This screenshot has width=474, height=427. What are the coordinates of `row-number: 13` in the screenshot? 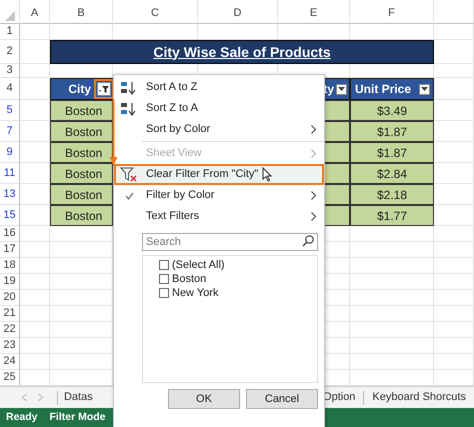 It's located at (10, 194).